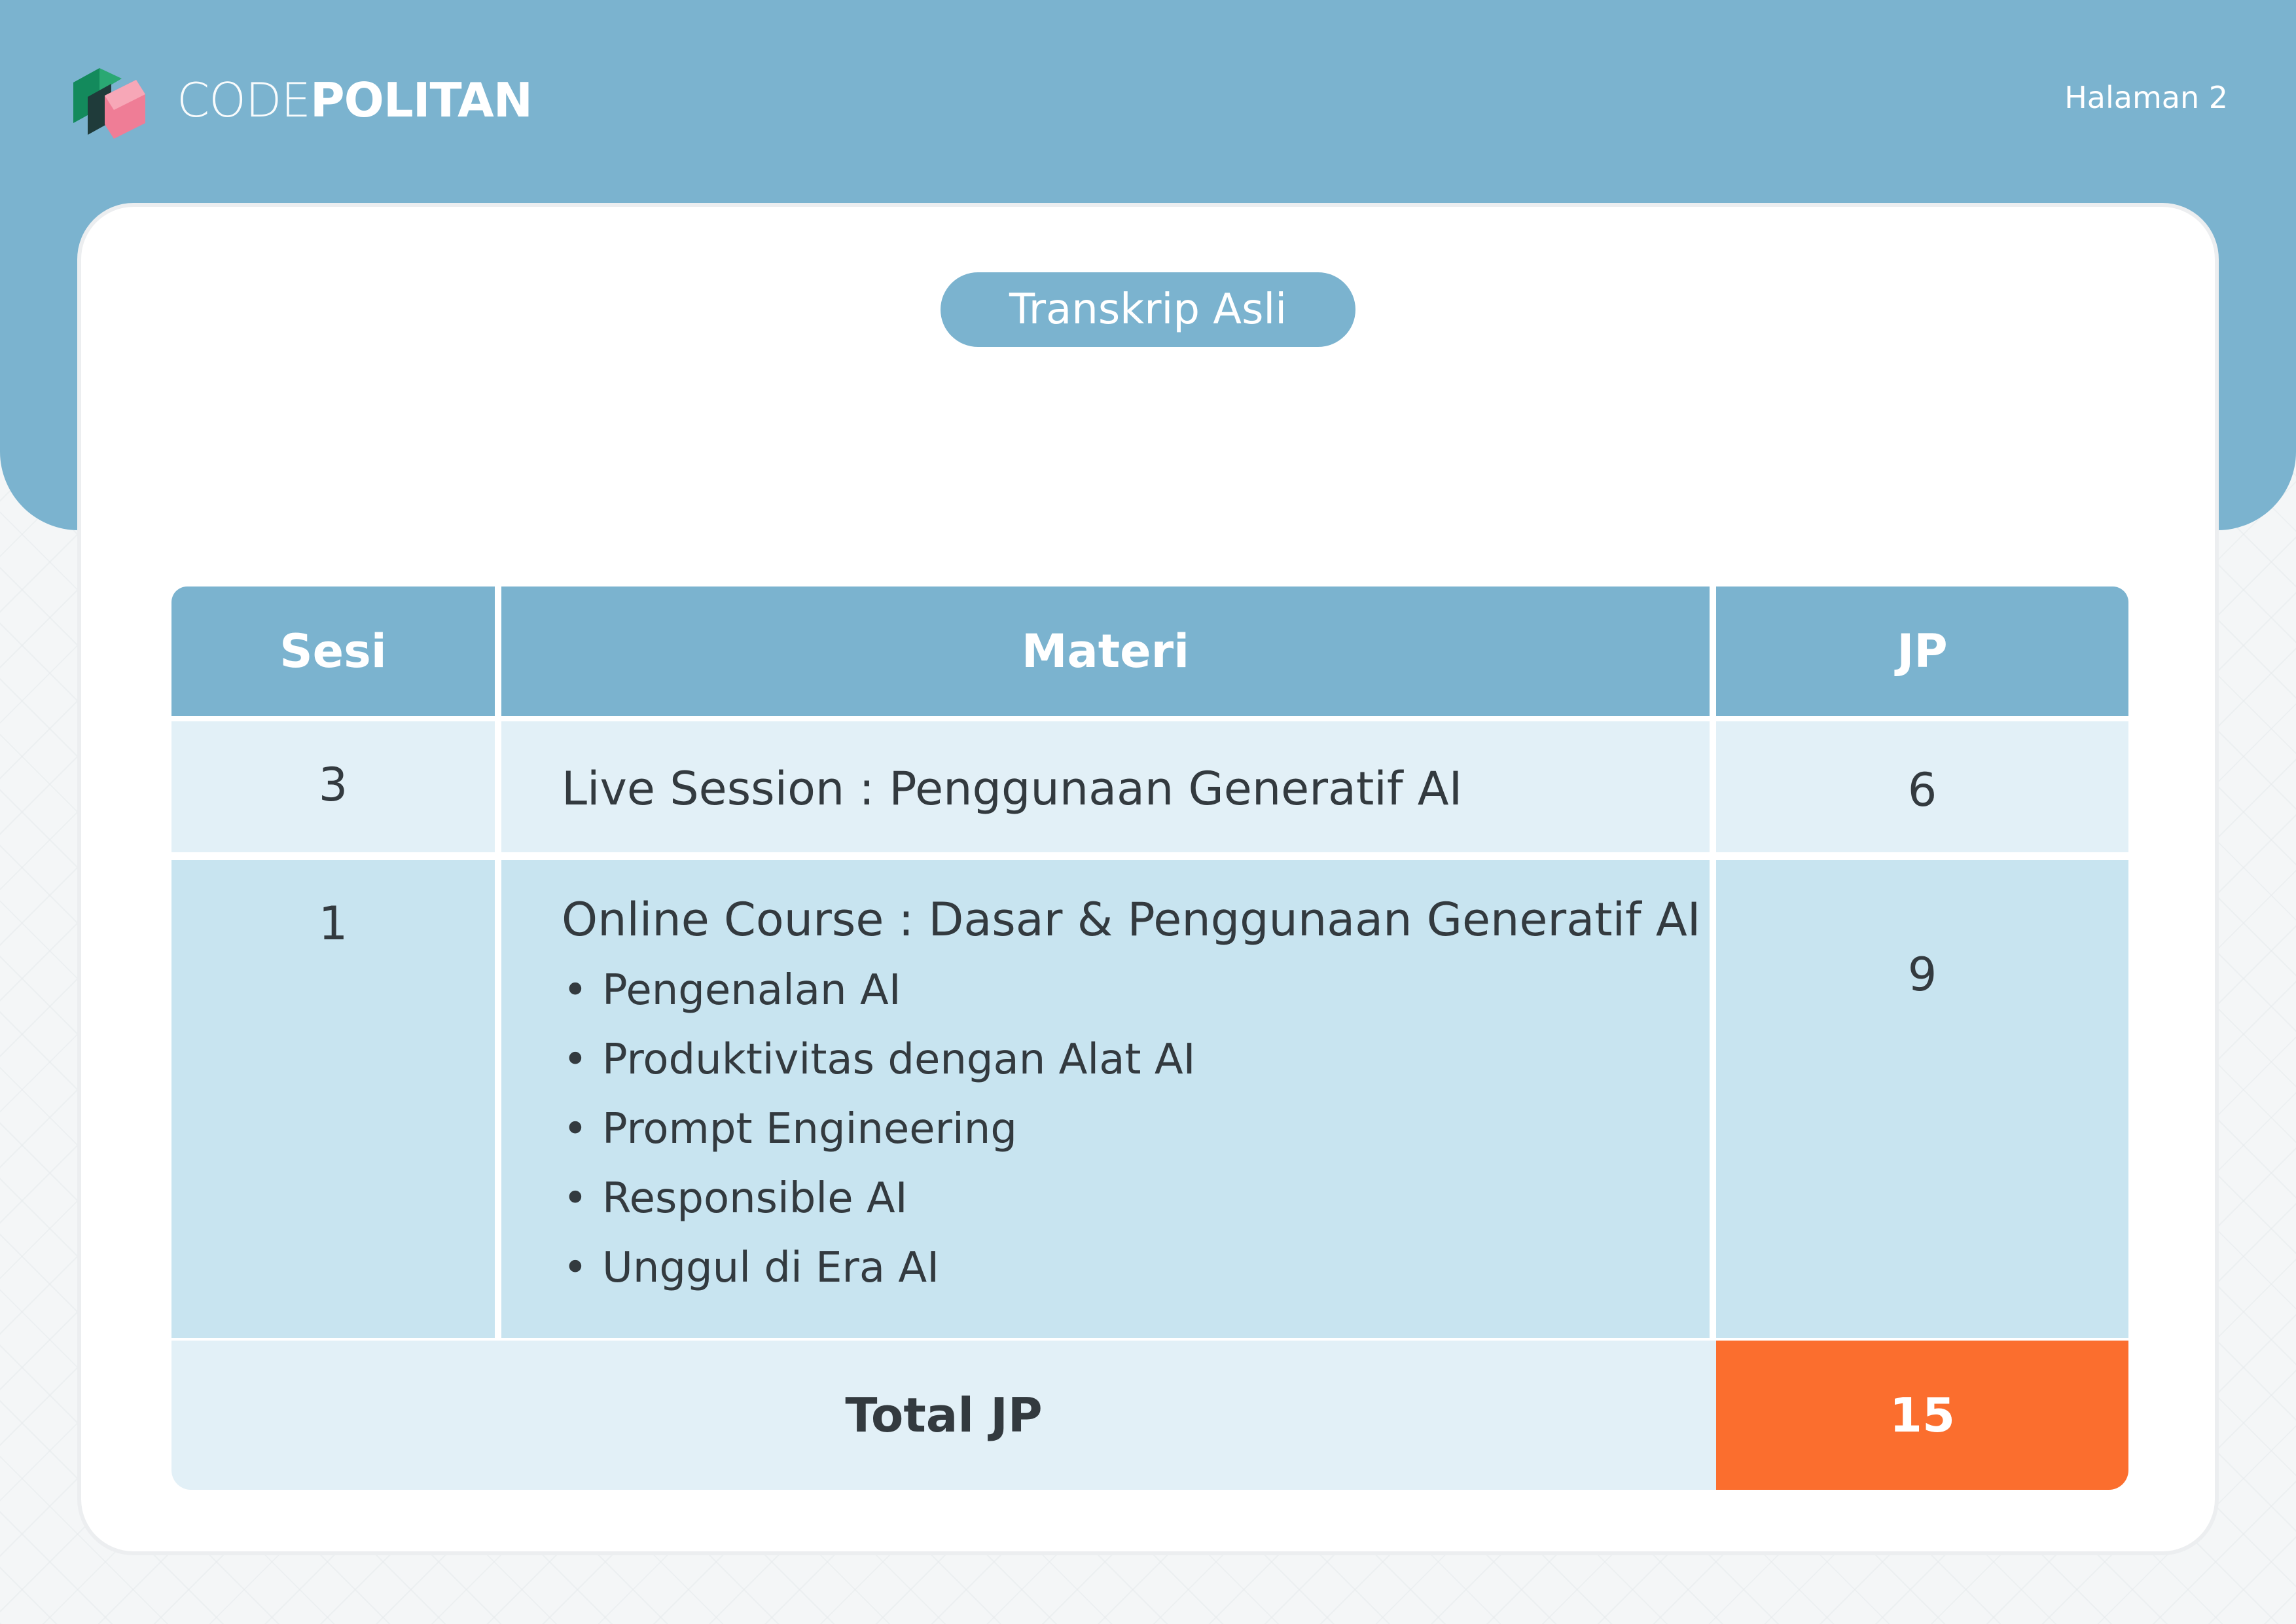 This screenshot has height=1624, width=2296. Describe the element at coordinates (333, 786) in the screenshot. I see `row1-session: 3` at that location.